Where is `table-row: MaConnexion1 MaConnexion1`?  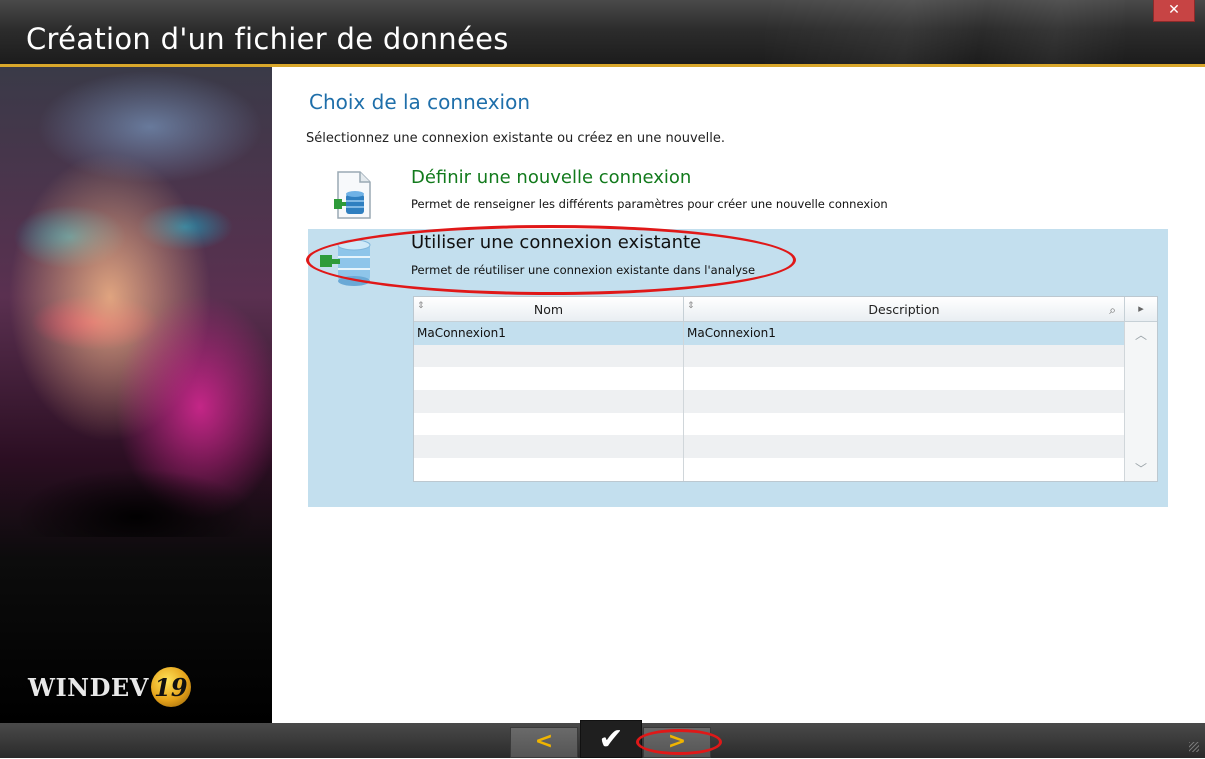
table-row: MaConnexion1 MaConnexion1 is located at coordinates (785, 333).